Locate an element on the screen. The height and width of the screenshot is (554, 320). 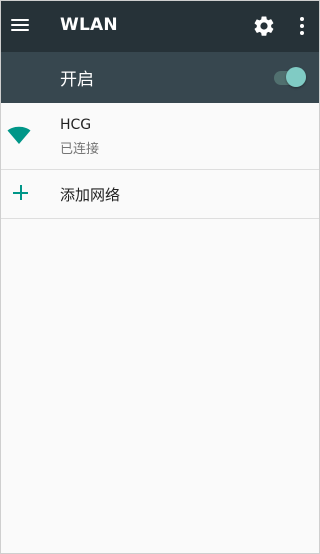
app-bar: WLAN is located at coordinates (160, 26).